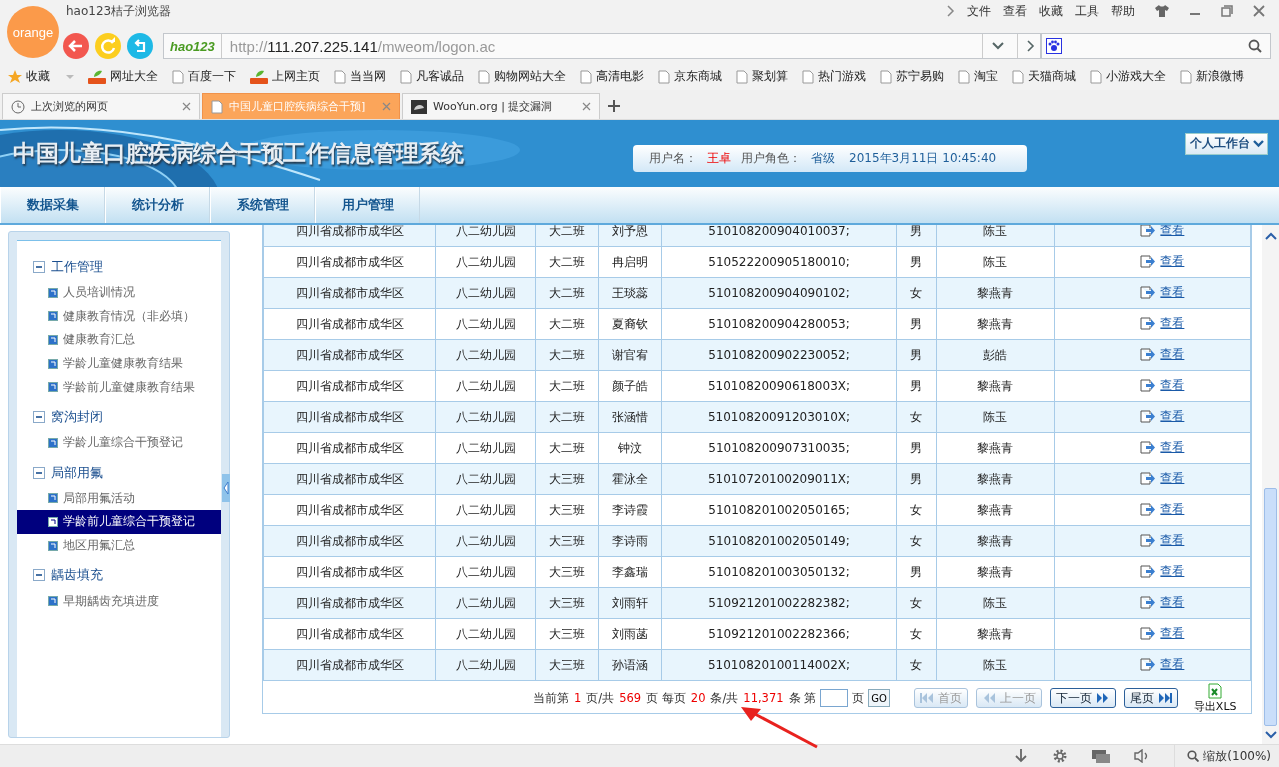 Image resolution: width=1279 pixels, height=767 pixels. I want to click on search-field, so click(1156, 46).